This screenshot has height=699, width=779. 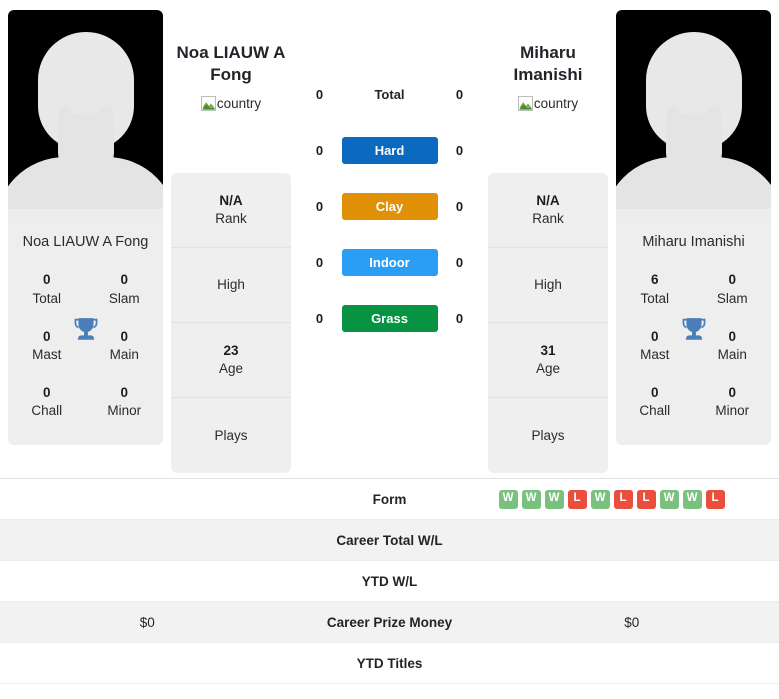 What do you see at coordinates (548, 360) in the screenshot?
I see `info-row-age: 31 Age` at bounding box center [548, 360].